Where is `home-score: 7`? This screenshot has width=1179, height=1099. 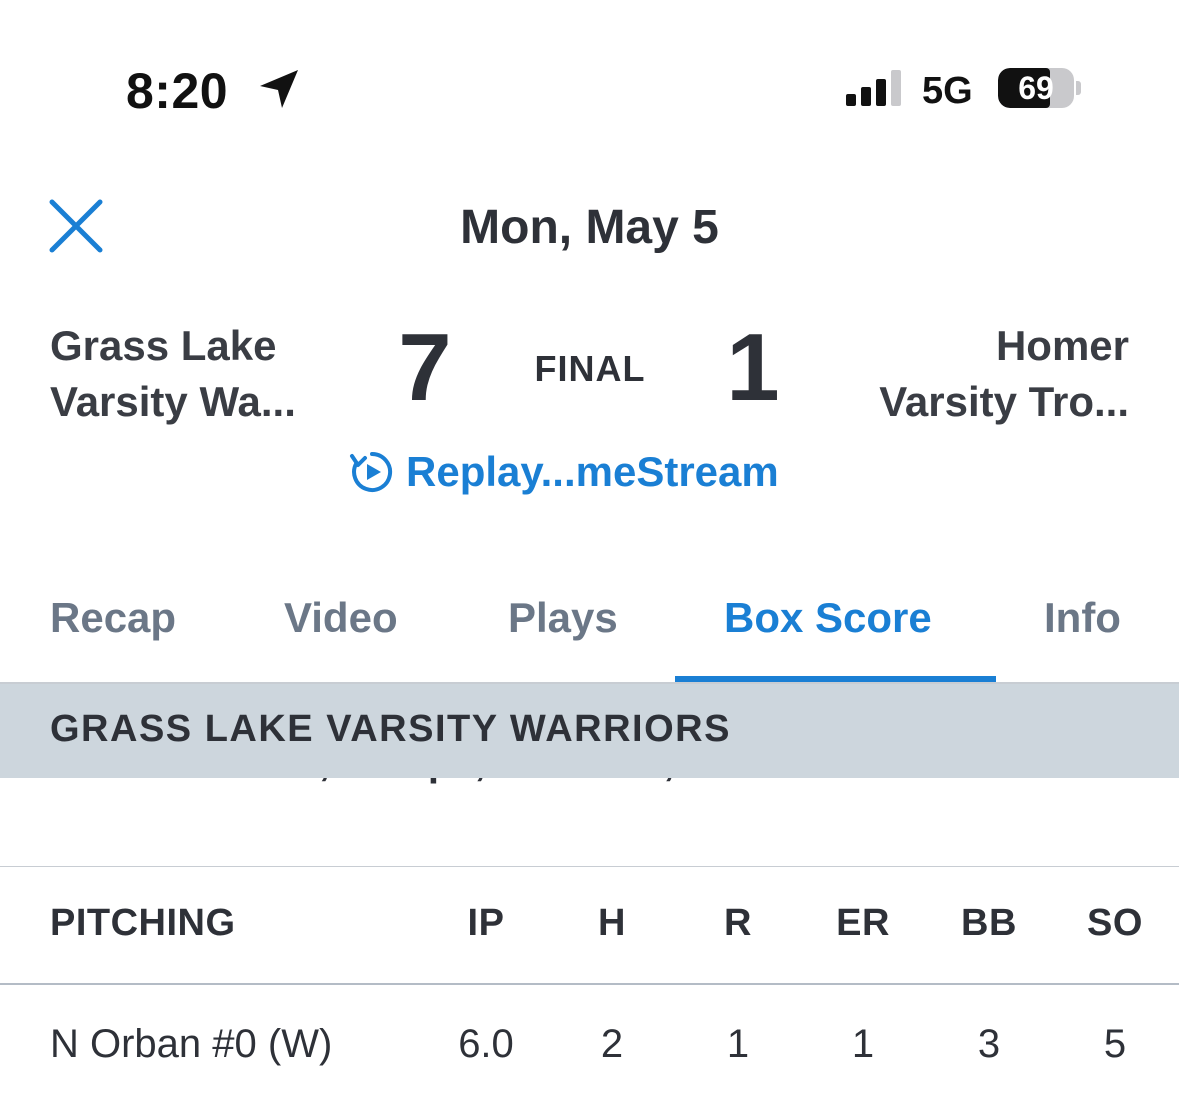 home-score: 7 is located at coordinates (425, 367).